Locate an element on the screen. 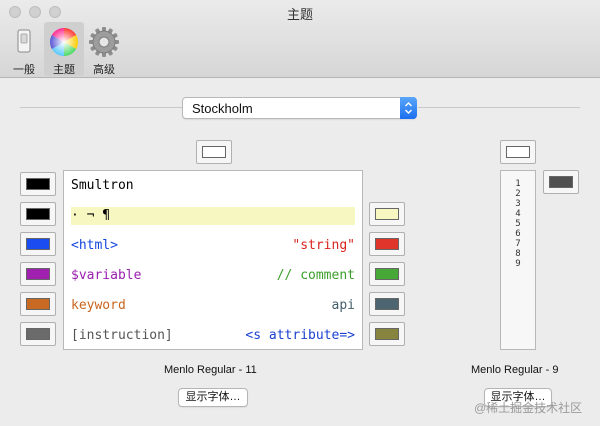 This screenshot has width=600, height=426. separator-right is located at coordinates (499, 107).